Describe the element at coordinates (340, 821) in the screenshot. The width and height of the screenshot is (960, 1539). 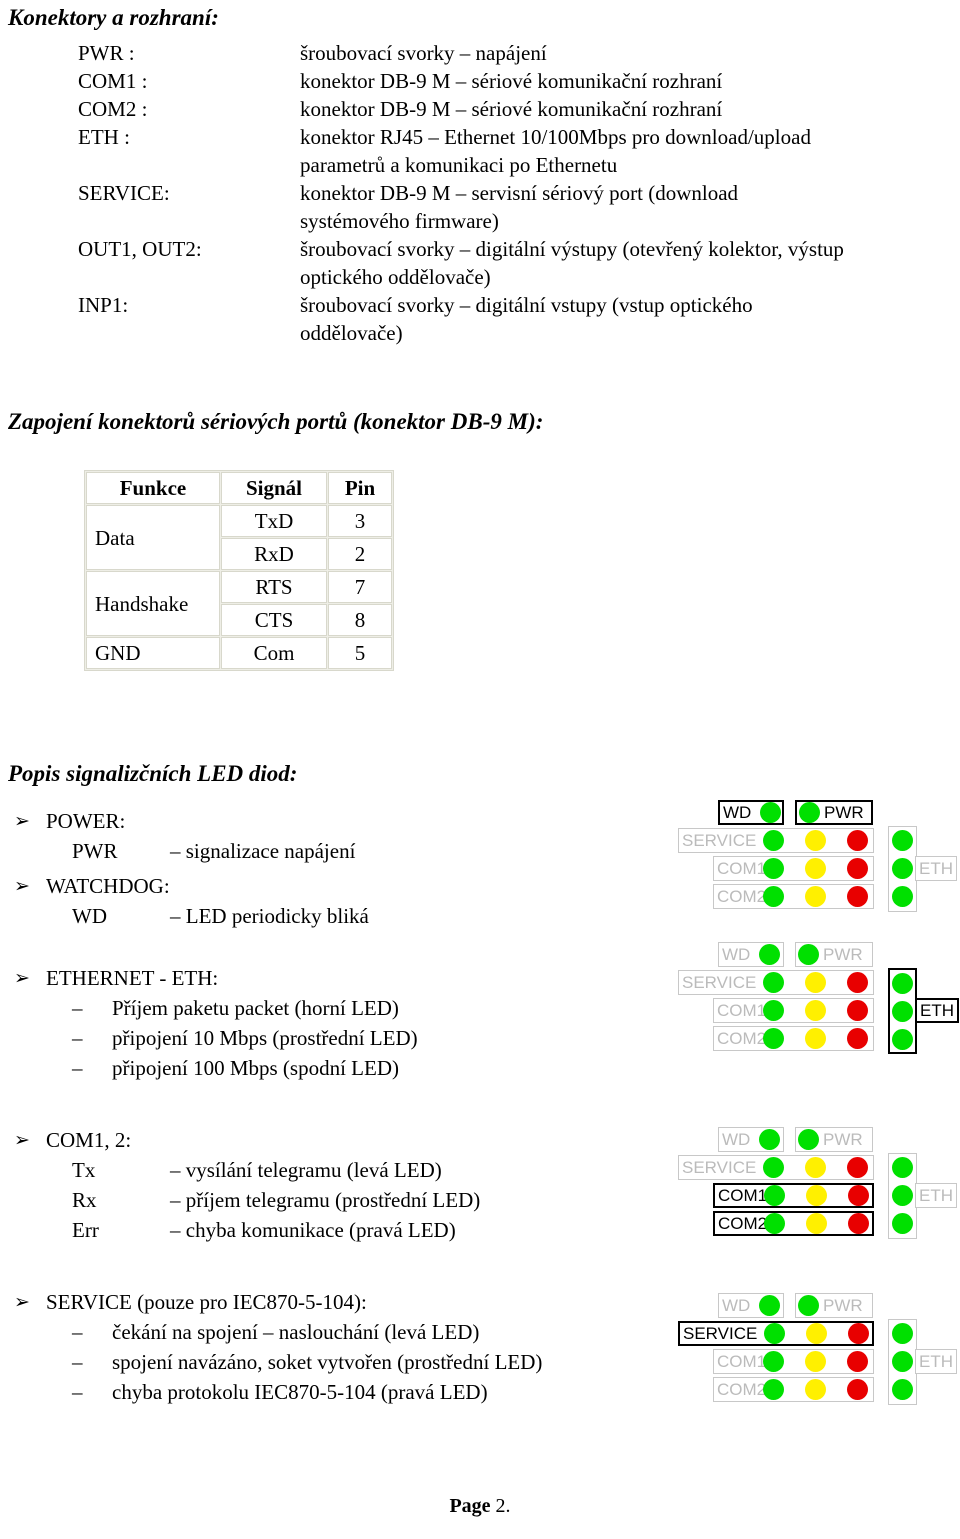
I see `bullet-row: ➢ POWER:` at that location.